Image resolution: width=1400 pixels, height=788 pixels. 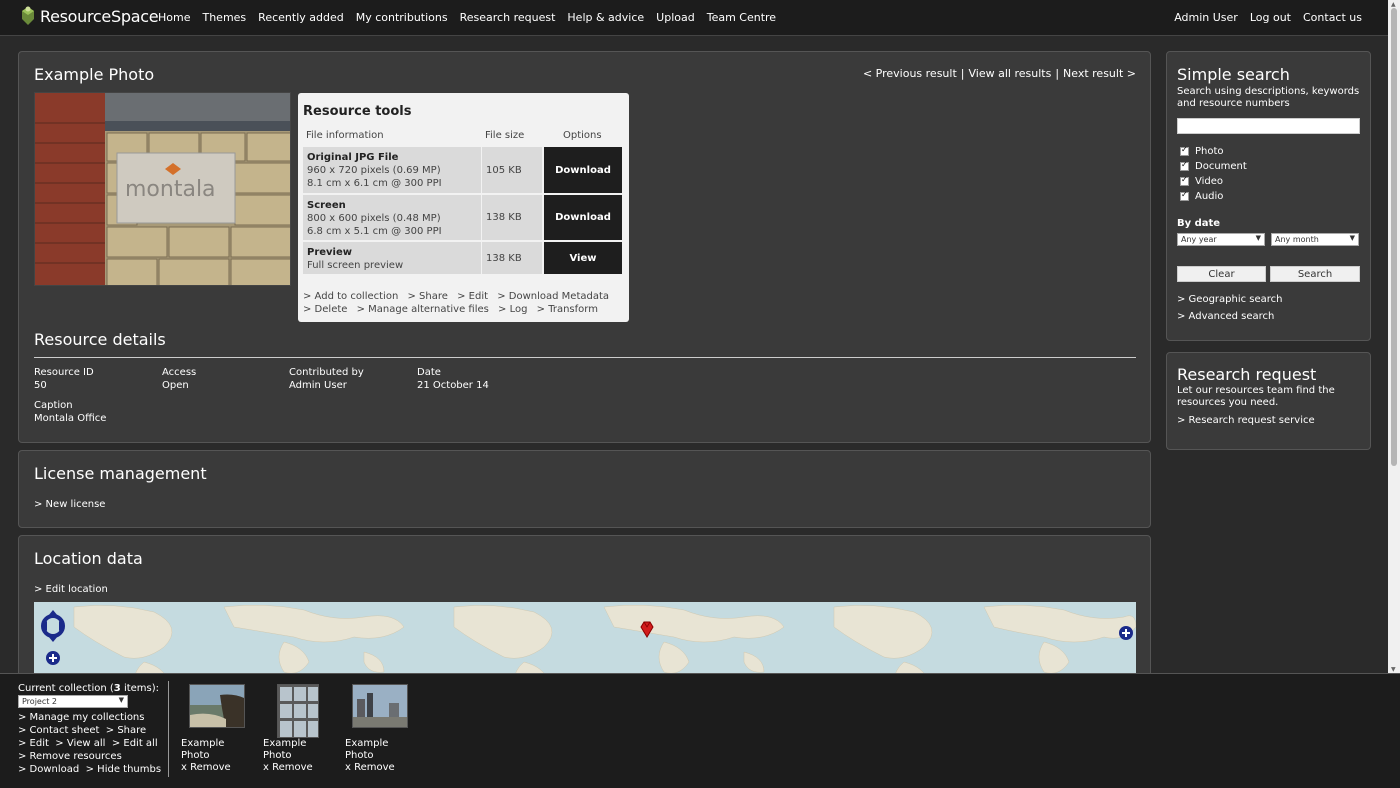 What do you see at coordinates (1184, 150) in the screenshot?
I see `photo-checkbox` at bounding box center [1184, 150].